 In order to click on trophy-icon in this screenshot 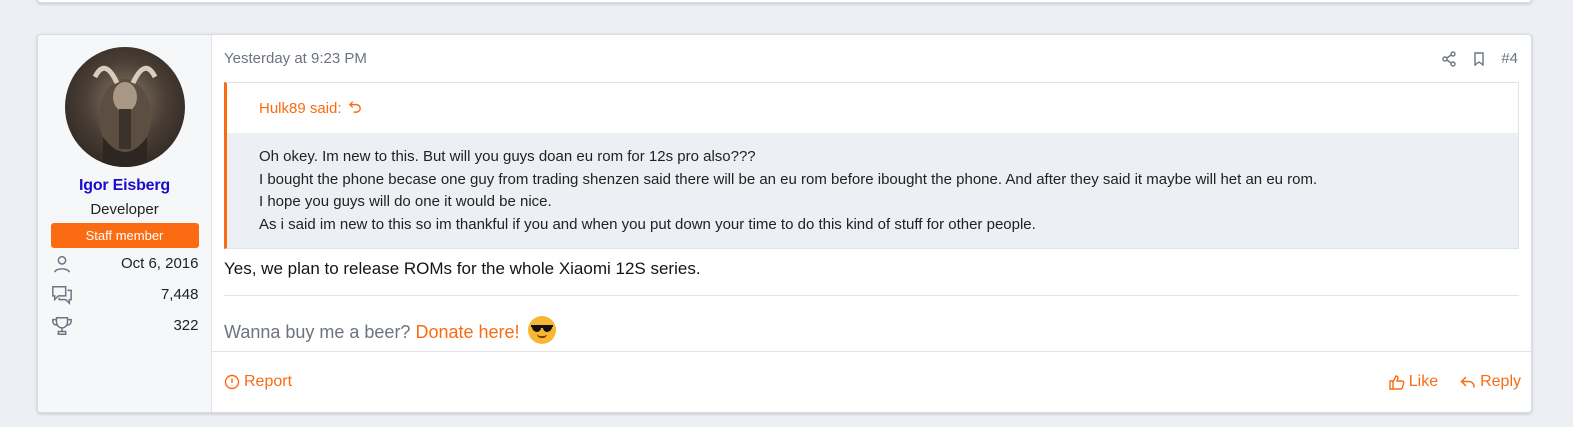, I will do `click(63, 326)`.